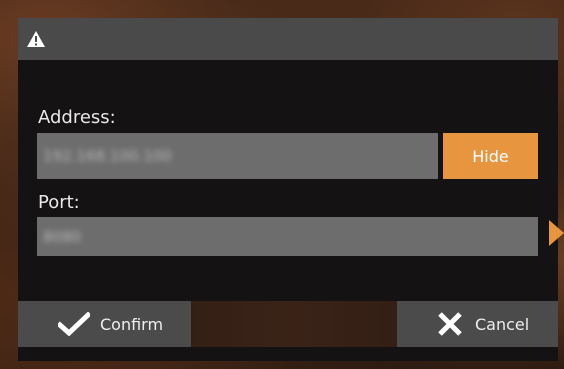 This screenshot has height=369, width=564. I want to click on port-field: 8080, so click(287, 236).